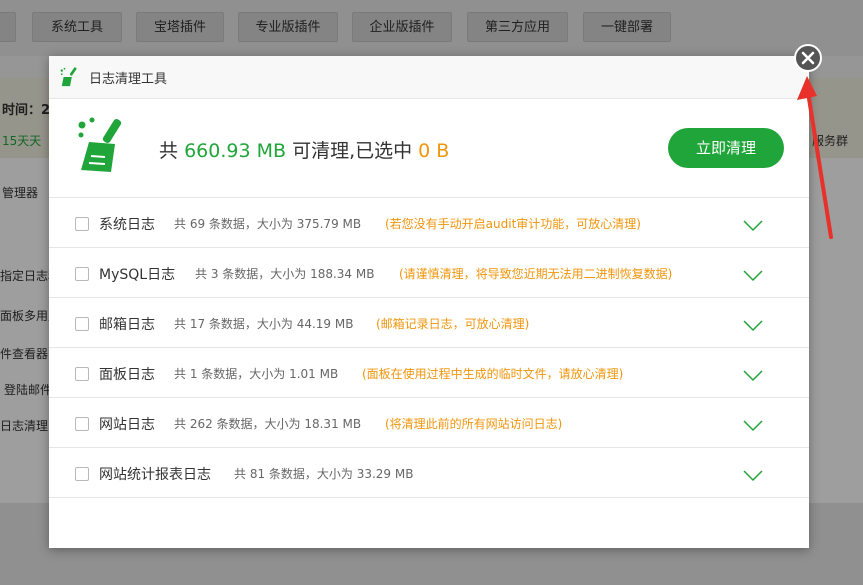 The image size is (863, 585). I want to click on cleanup-summary: 共 660.93 MB 可清理,已选中 0 B, so click(304, 149).